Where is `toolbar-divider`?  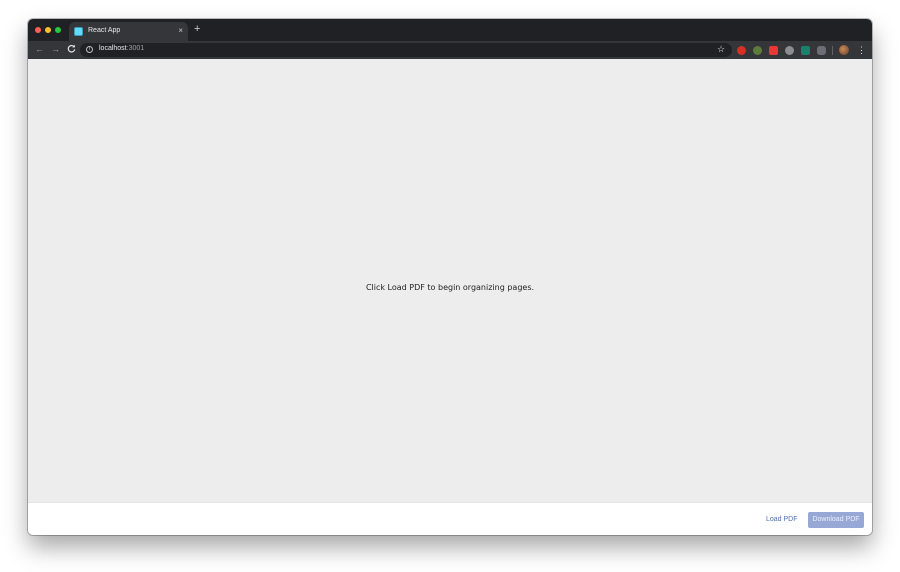 toolbar-divider is located at coordinates (832, 50).